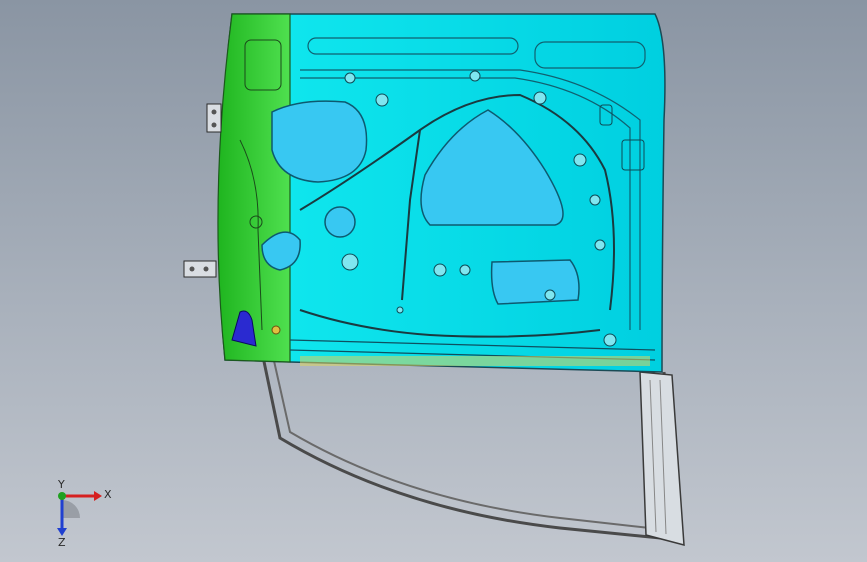 Image resolution: width=867 pixels, height=562 pixels. I want to click on hinge-side-reinforcement, so click(254, 188).